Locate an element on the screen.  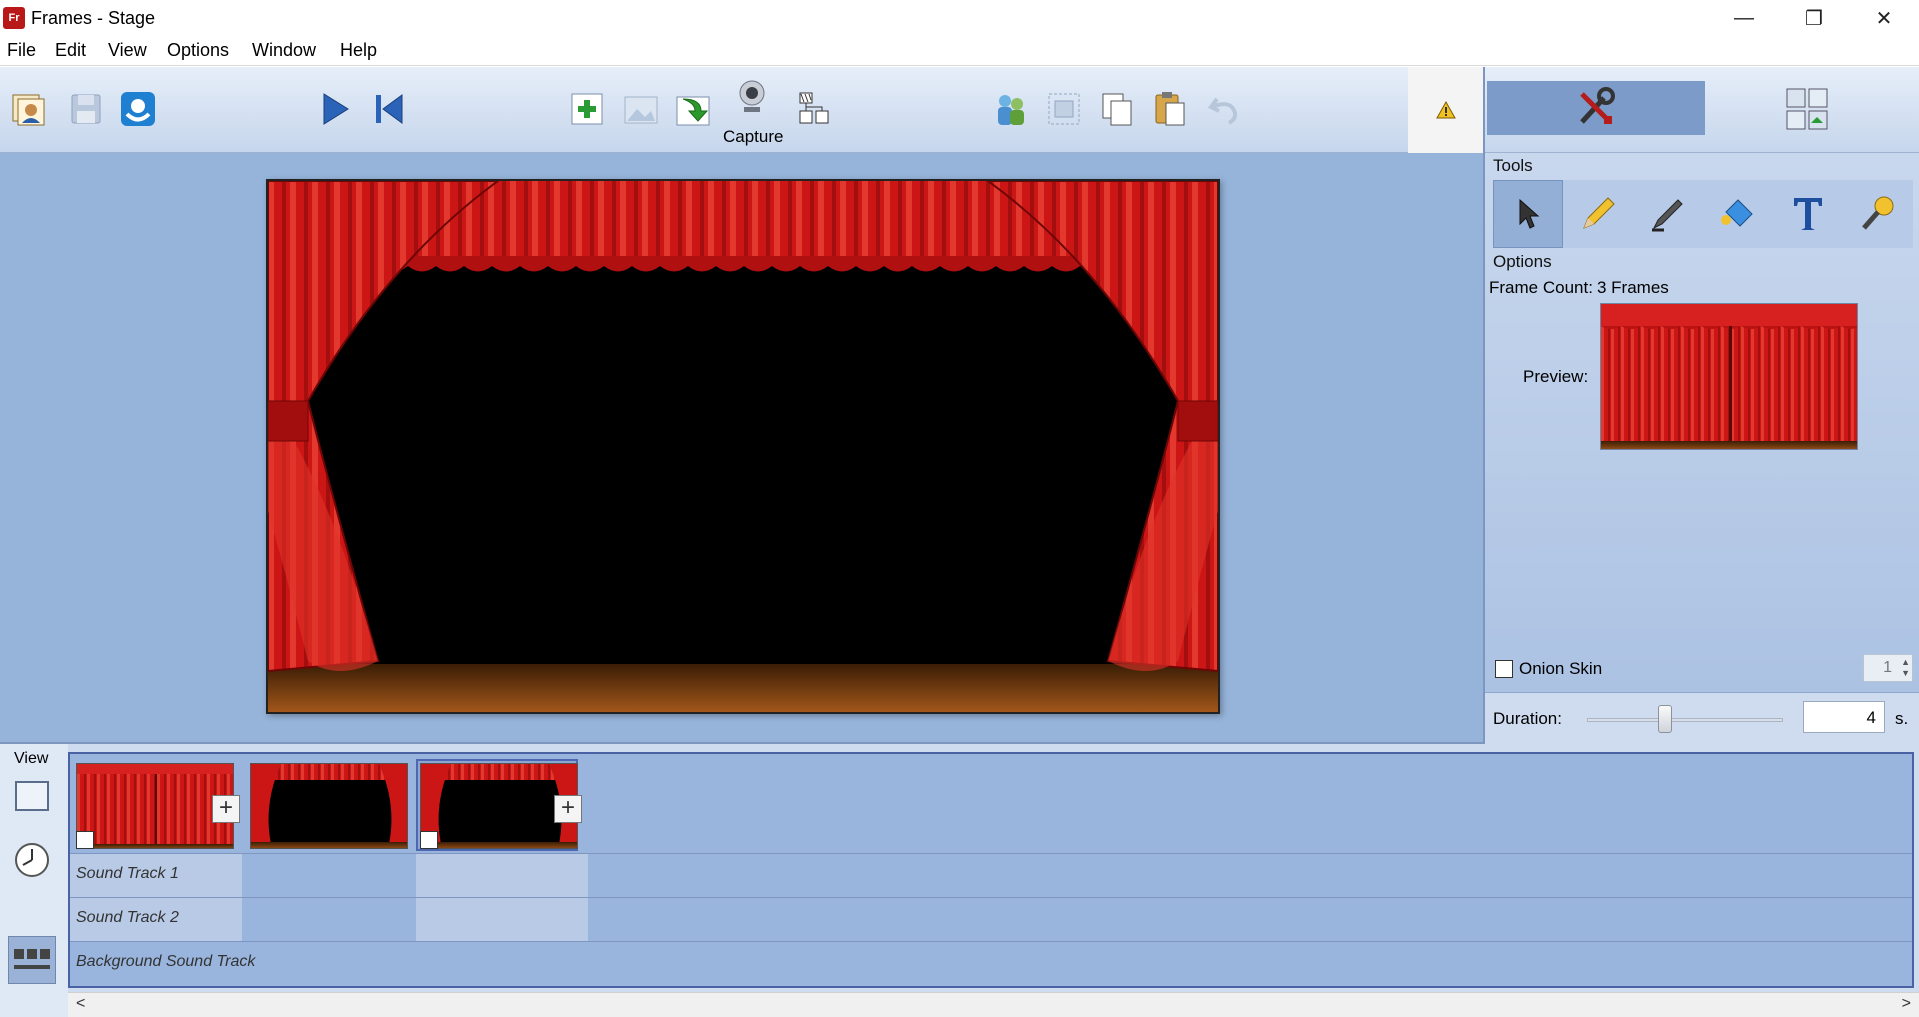
paste-icon is located at coordinates (1170, 109).